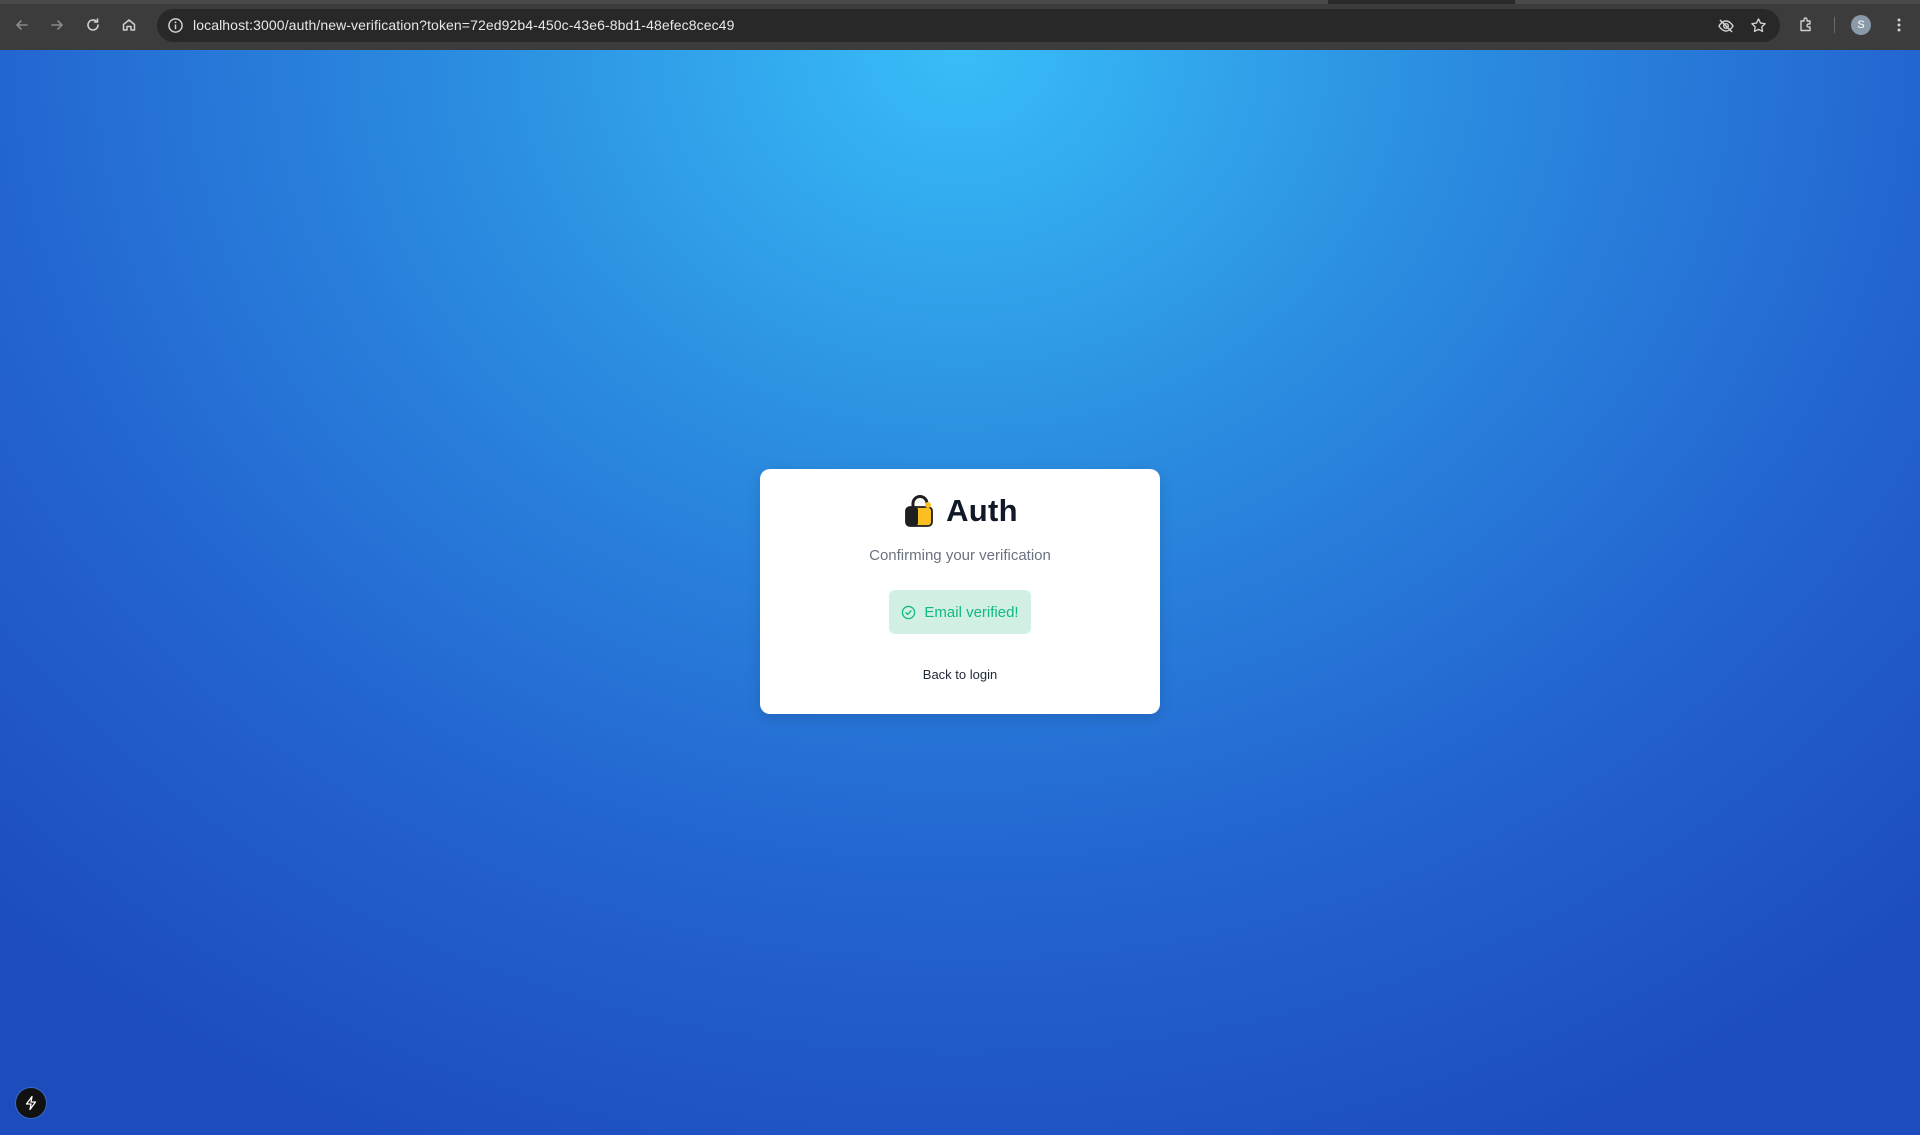  Describe the element at coordinates (982, 510) in the screenshot. I see `card-title: Auth` at that location.